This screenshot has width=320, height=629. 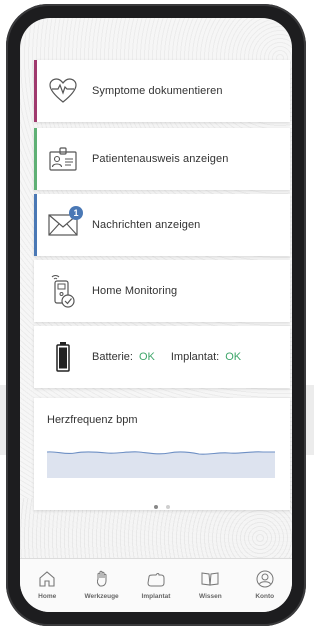 What do you see at coordinates (162, 505) in the screenshot?
I see `carousel-pagination` at bounding box center [162, 505].